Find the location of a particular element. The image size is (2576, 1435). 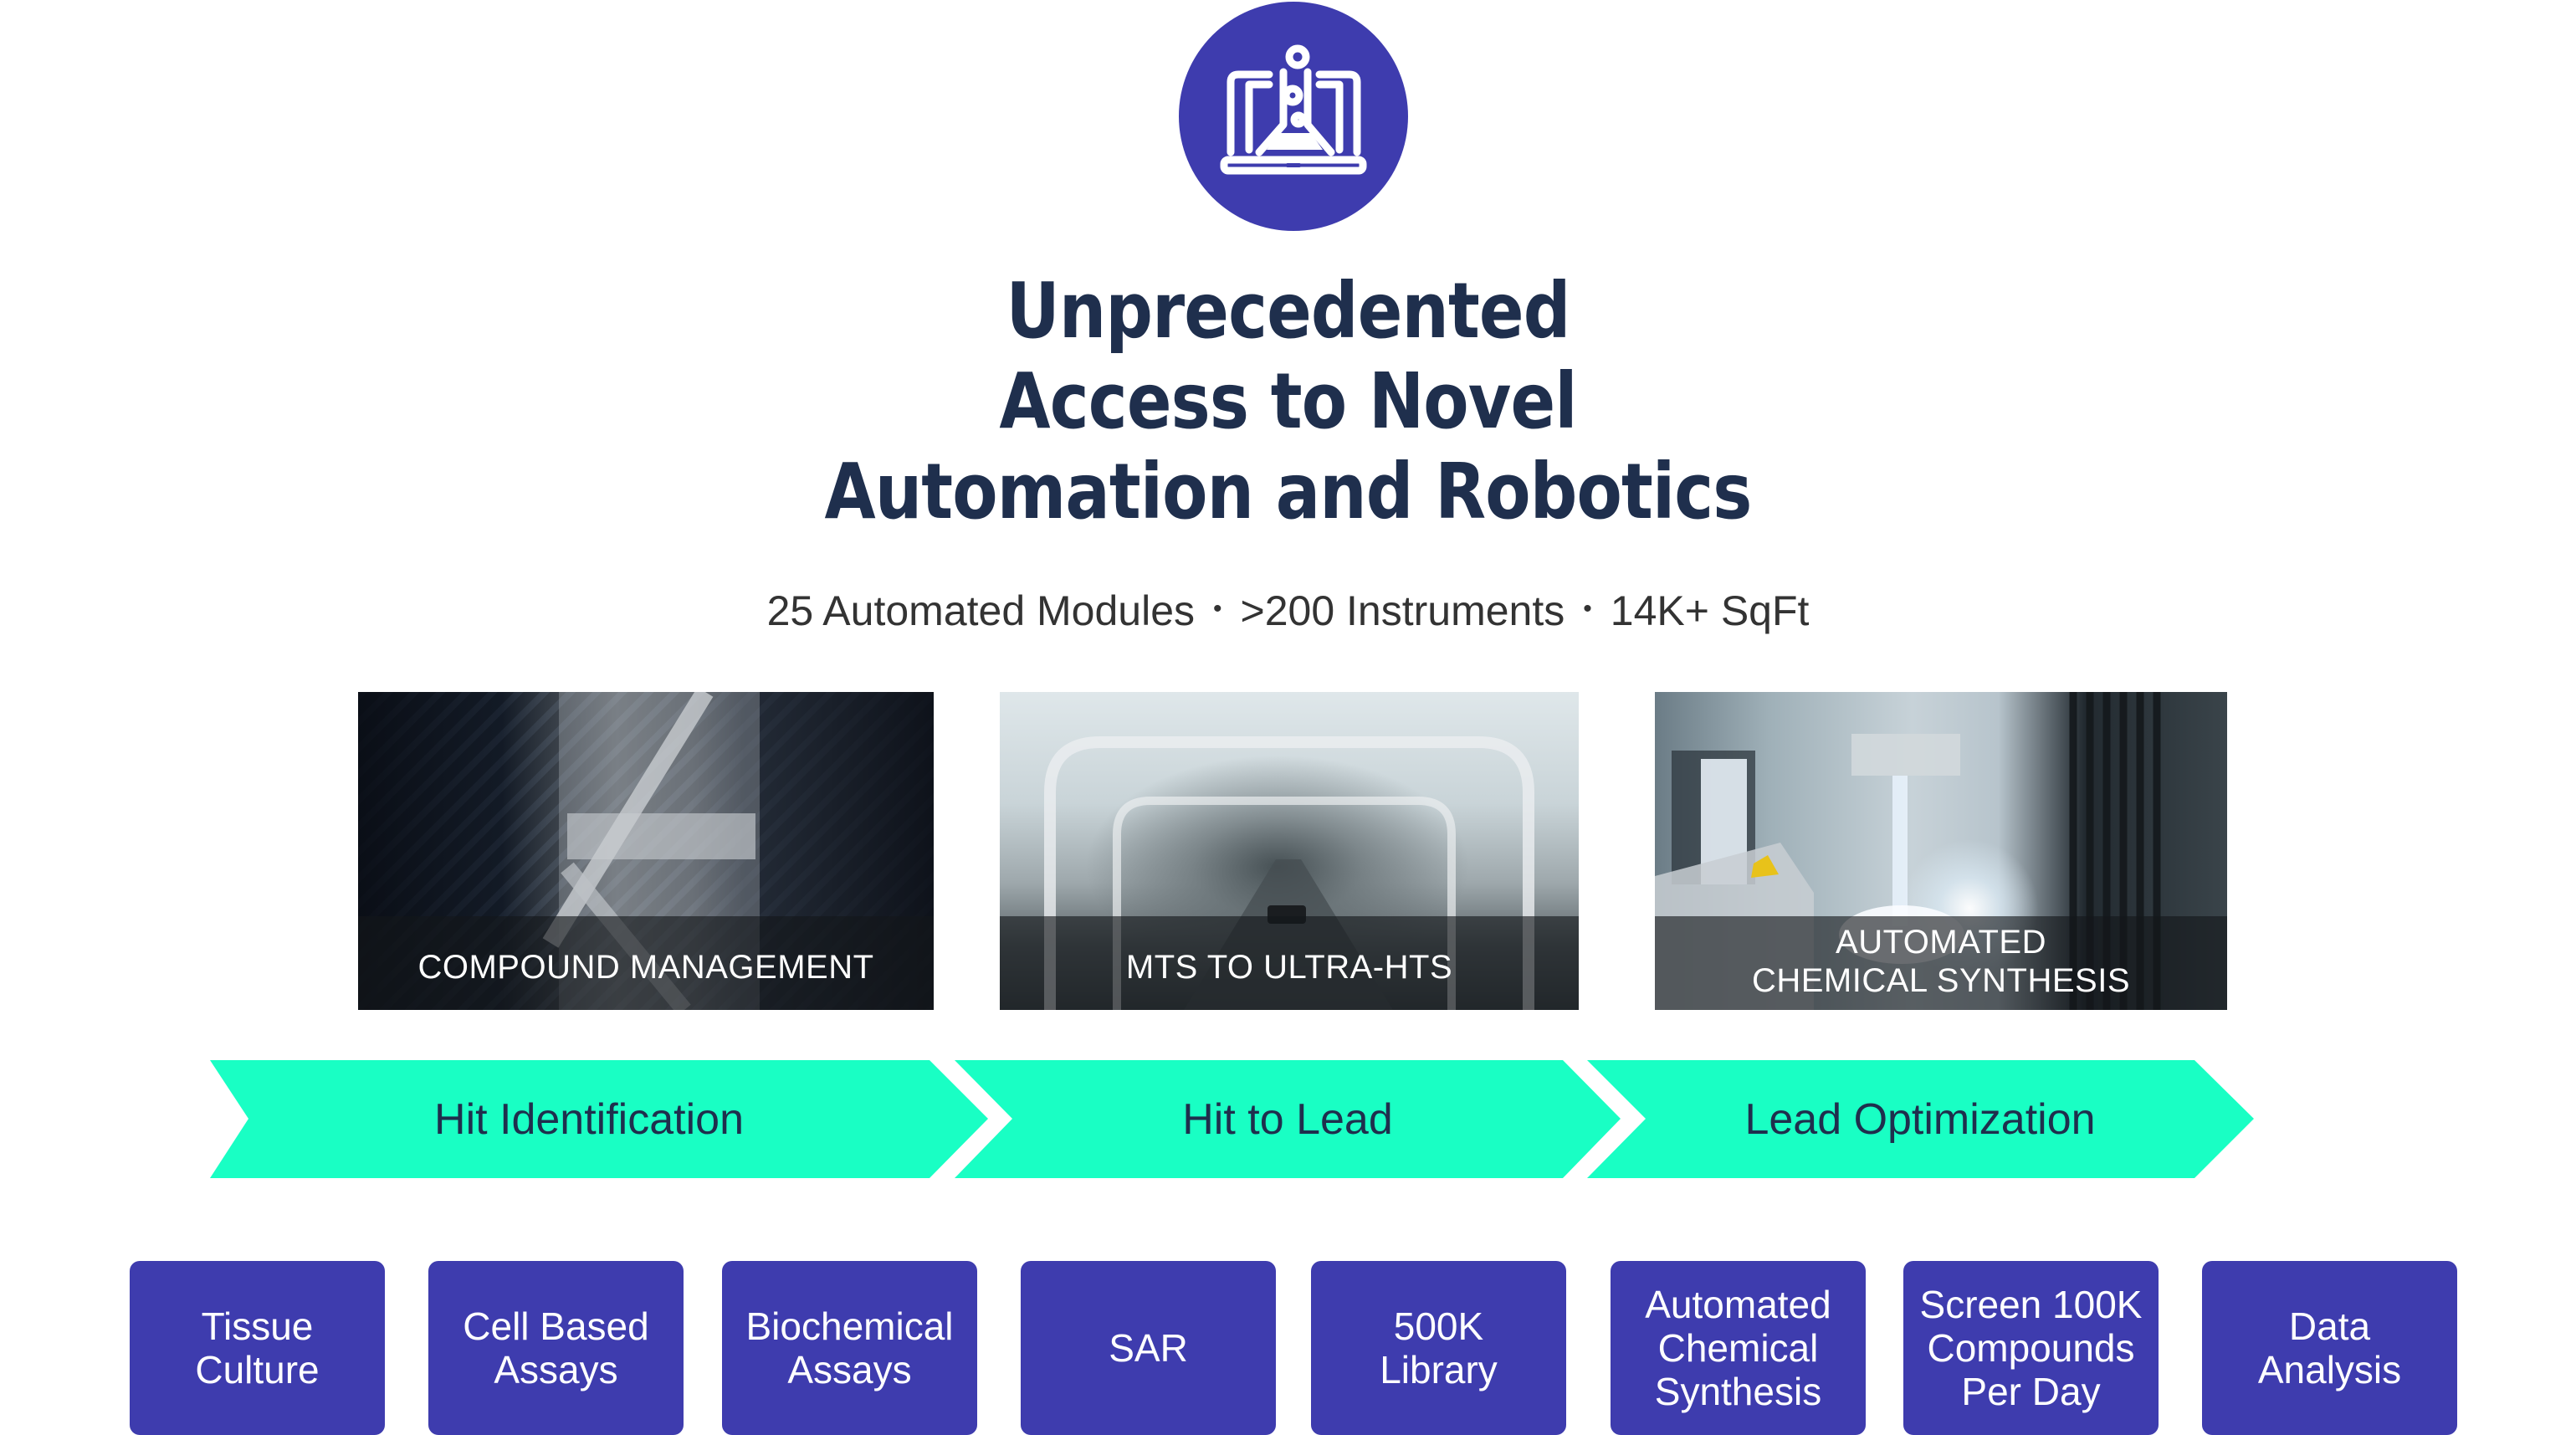

capability-line: Synthesis is located at coordinates (1738, 1391).